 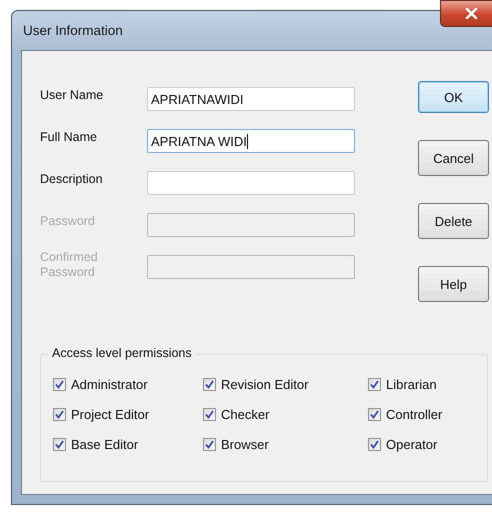 I want to click on dialog-button: Delete, so click(x=453, y=221).